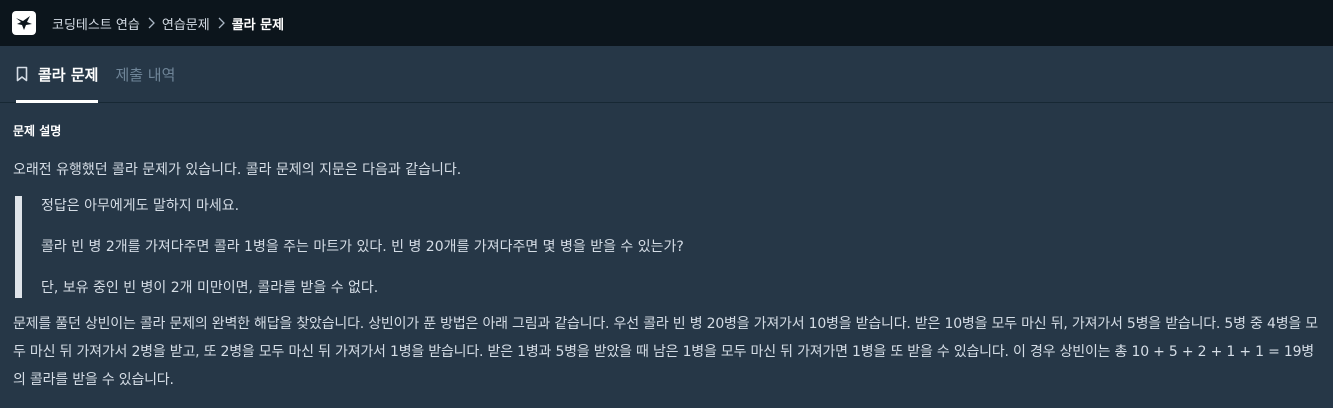 The image size is (1333, 408). What do you see at coordinates (96, 23) in the screenshot?
I see `breadcrumb-item-coding-test: 코딩테스트 연습` at bounding box center [96, 23].